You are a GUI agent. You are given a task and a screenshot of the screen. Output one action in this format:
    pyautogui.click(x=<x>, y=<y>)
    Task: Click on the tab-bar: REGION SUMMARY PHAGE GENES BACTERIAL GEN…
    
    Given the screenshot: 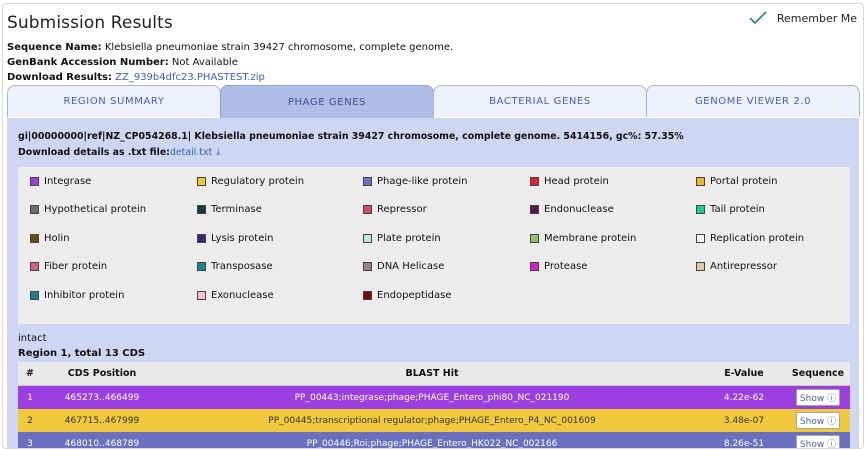 What is the action you would take?
    pyautogui.click(x=433, y=101)
    